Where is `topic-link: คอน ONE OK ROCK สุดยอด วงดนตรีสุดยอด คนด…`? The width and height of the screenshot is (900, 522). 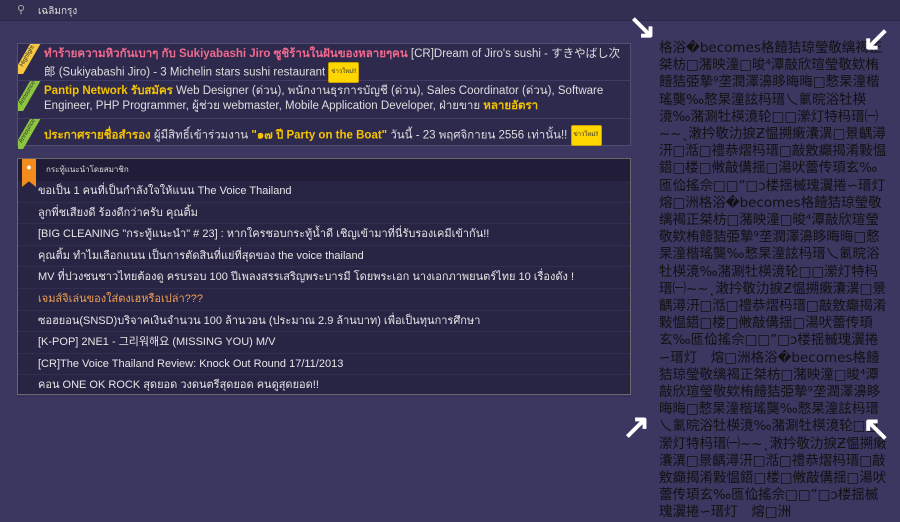 topic-link: คอน ONE OK ROCK สุดยอด วงดนตรีสุดยอด คนด… is located at coordinates (324, 386).